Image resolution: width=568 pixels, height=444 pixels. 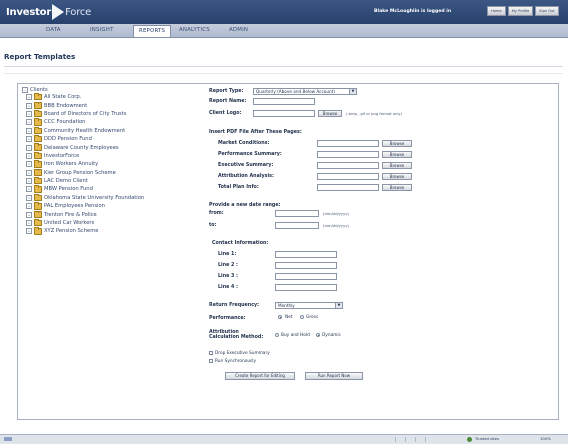 What do you see at coordinates (85, 130) in the screenshot?
I see `tree-item-client: + Community Health Endowment` at bounding box center [85, 130].